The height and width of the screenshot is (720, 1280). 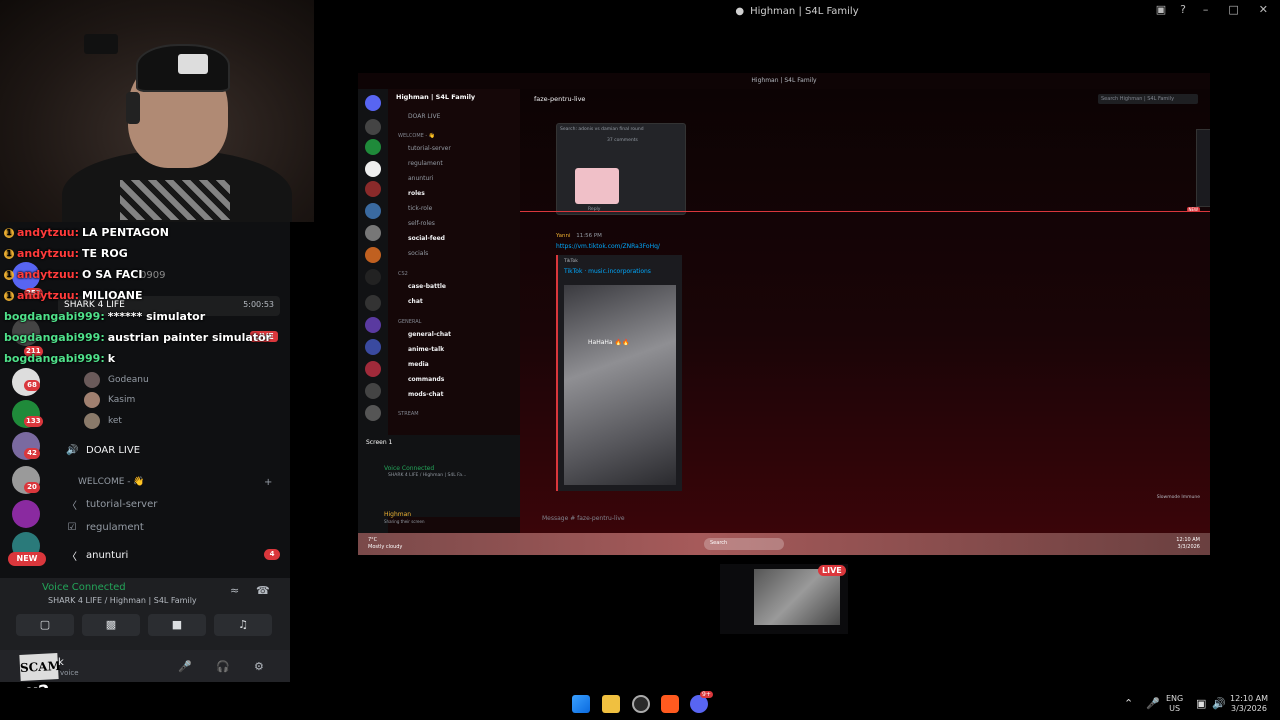 I want to click on channel-regulament: ☑ regulament, so click(x=105, y=527).